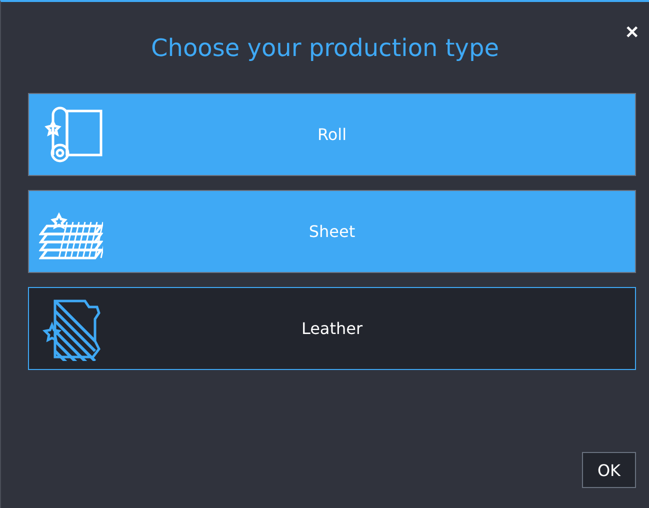 This screenshot has width=649, height=508. What do you see at coordinates (609, 470) in the screenshot?
I see `ok-button: OK` at bounding box center [609, 470].